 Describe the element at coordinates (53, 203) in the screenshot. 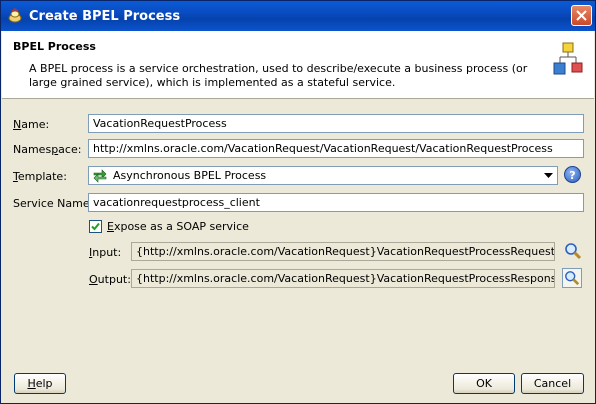

I see `service-name-label: Service Name:` at that location.